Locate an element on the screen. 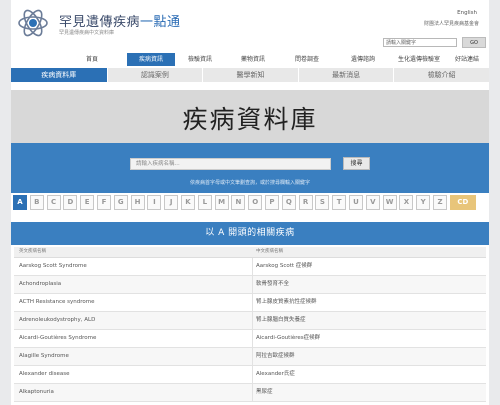 The width and height of the screenshot is (500, 405). letter-filter-button: K is located at coordinates (188, 202).